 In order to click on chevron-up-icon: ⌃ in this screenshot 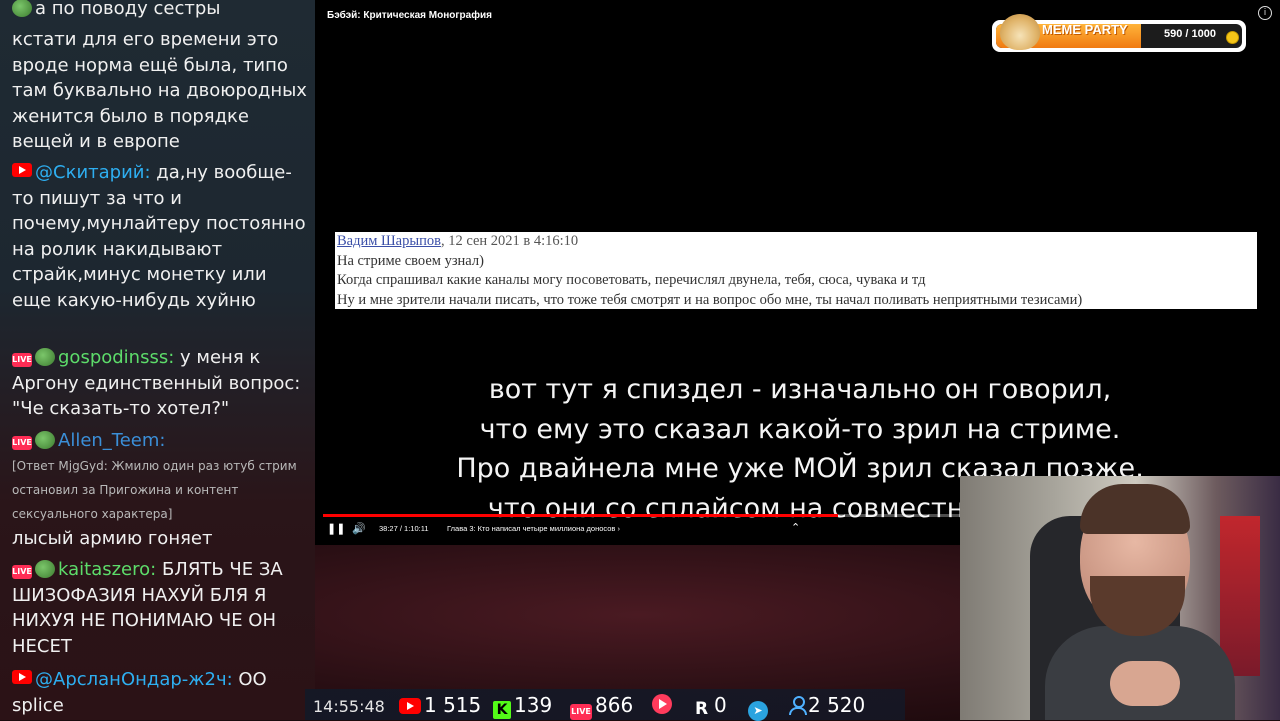, I will do `click(795, 527)`.